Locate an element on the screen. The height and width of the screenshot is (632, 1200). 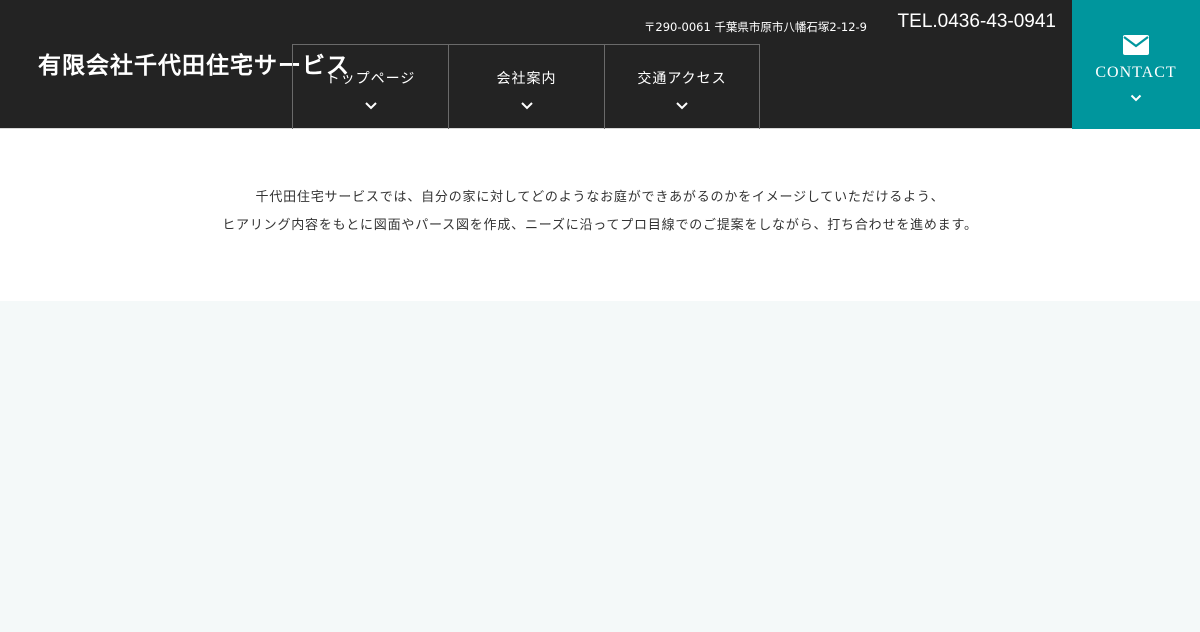
global-nav: トップページ 会社案内 交通アクセス is located at coordinates (526, 86).